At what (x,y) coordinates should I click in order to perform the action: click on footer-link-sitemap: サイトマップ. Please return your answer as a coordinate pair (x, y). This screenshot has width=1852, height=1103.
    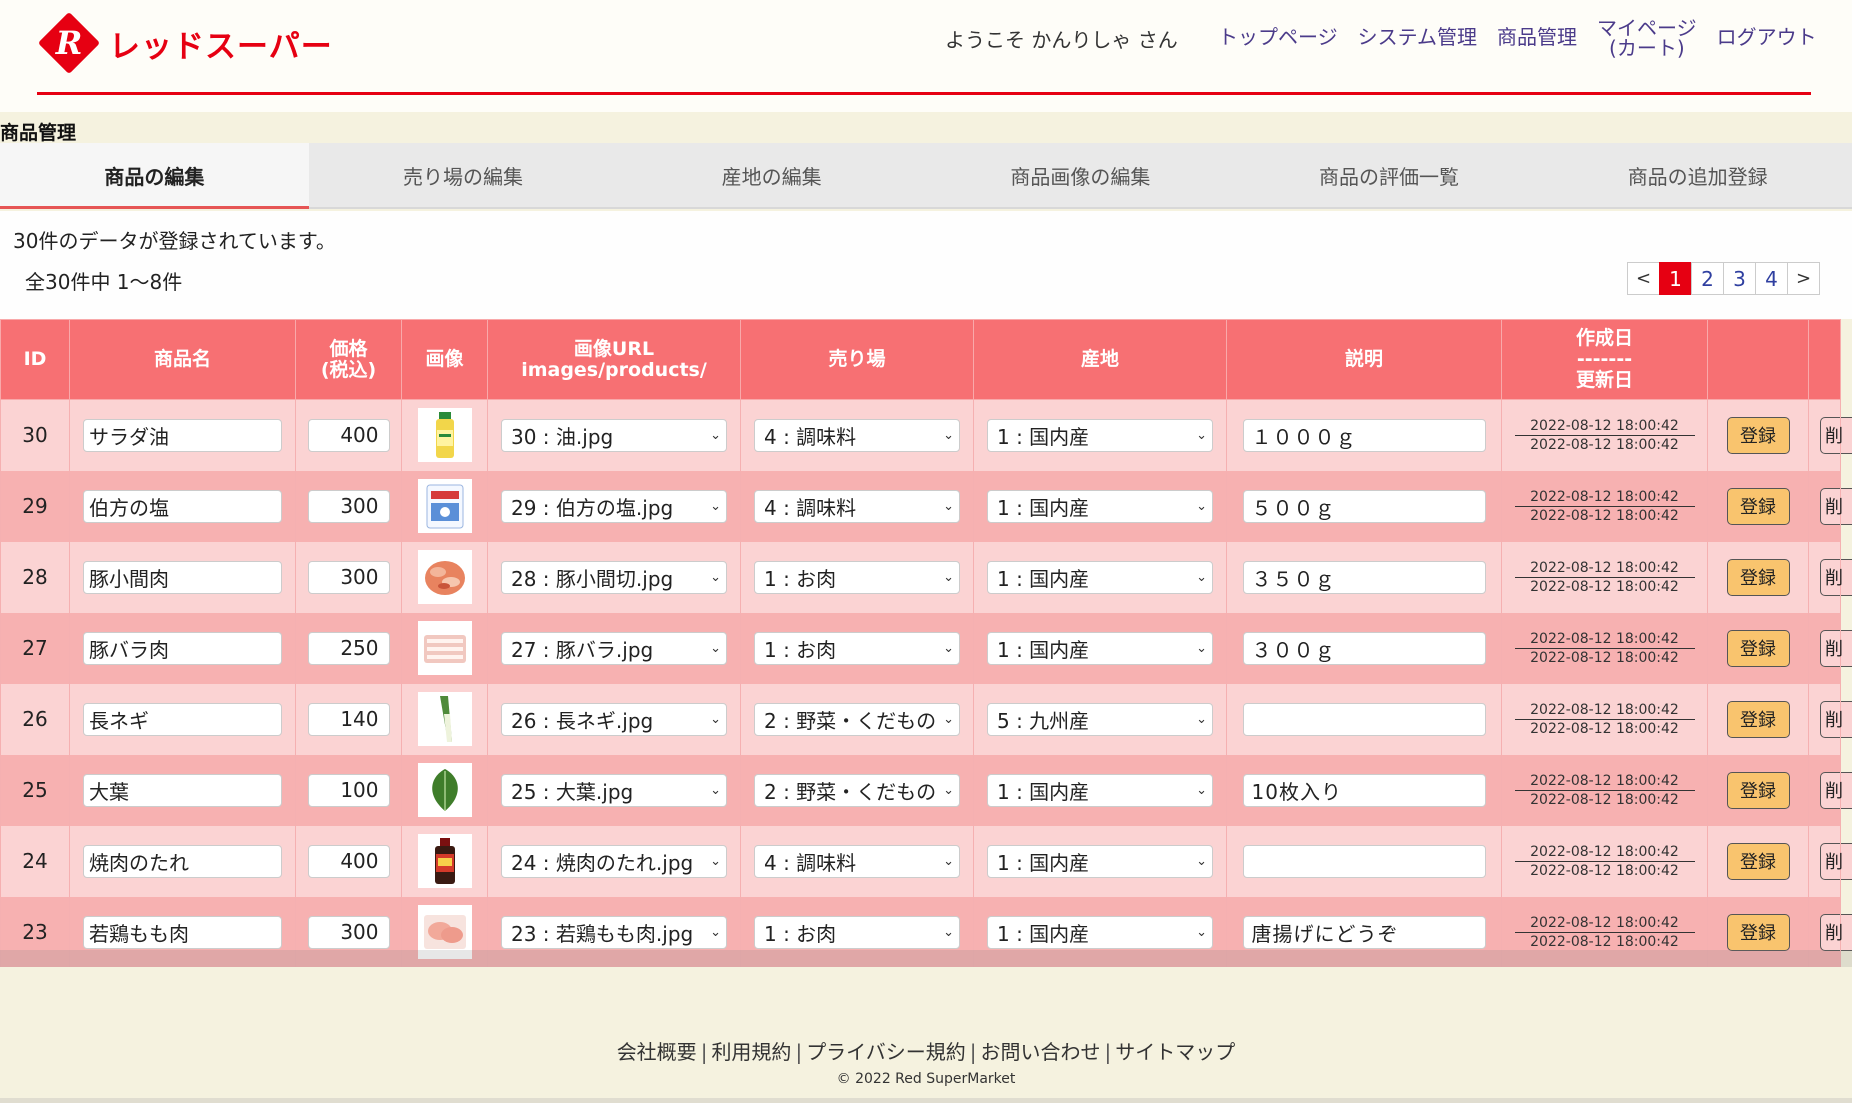
    Looking at the image, I should click on (1175, 1052).